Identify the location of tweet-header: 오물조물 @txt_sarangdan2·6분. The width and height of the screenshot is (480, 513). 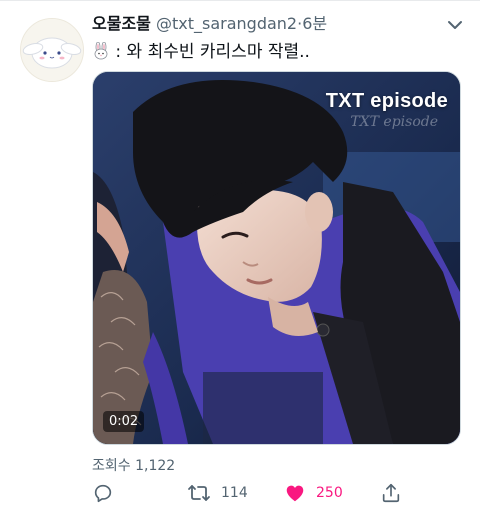
(209, 24).